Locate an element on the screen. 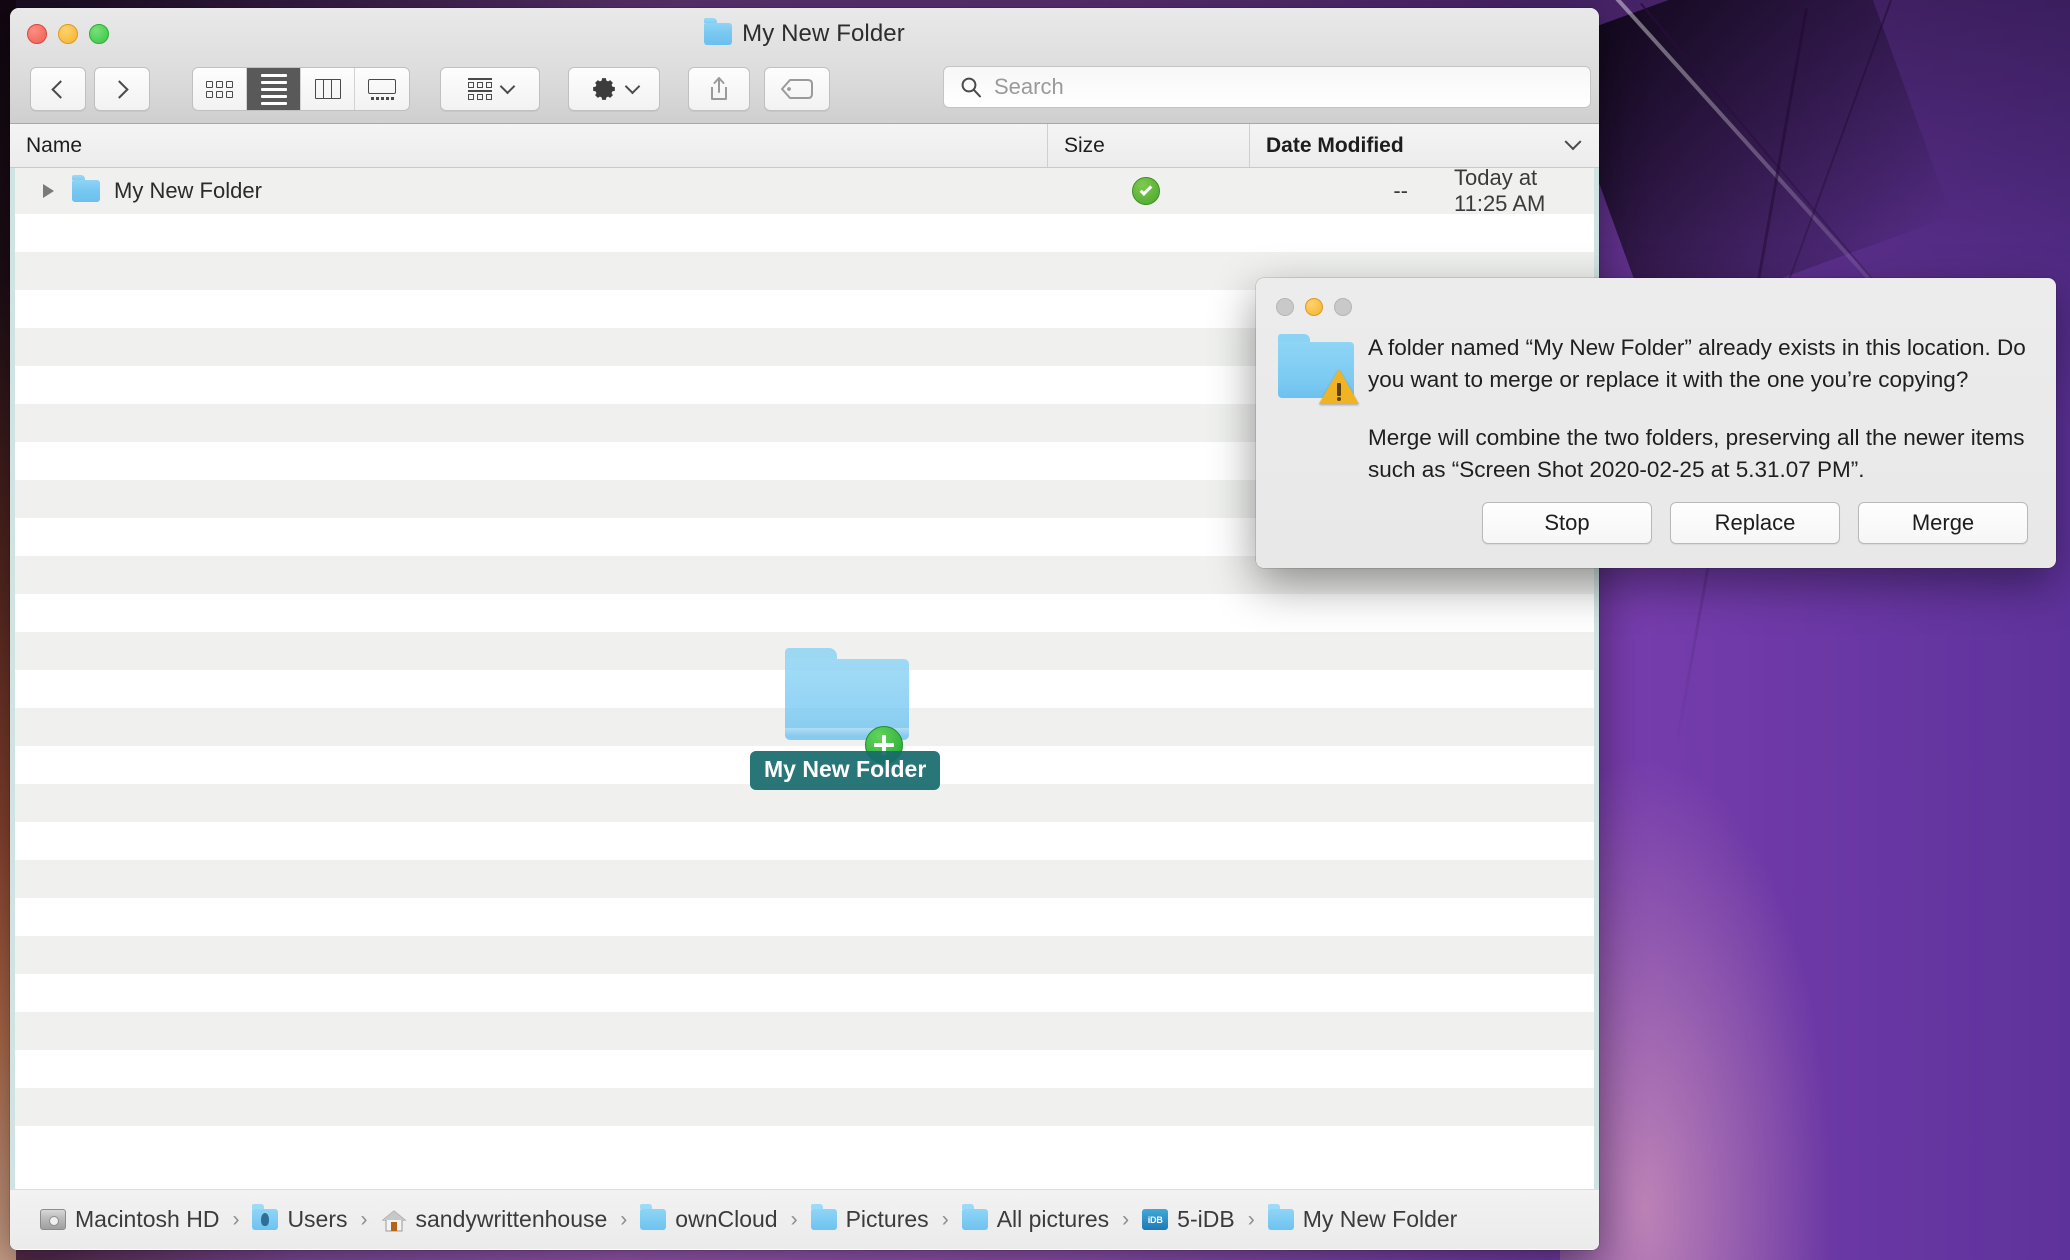  breadcrumb-label: Users is located at coordinates (317, 1219).